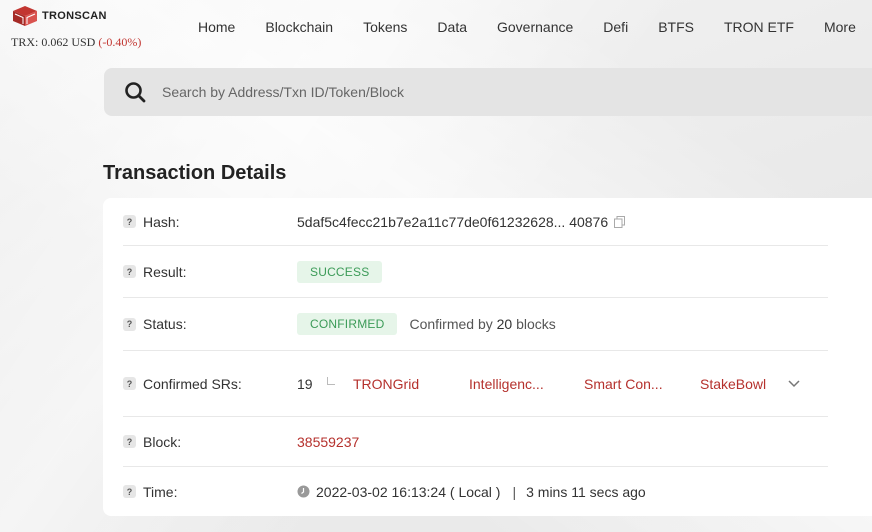 Image resolution: width=872 pixels, height=532 pixels. Describe the element at coordinates (615, 27) in the screenshot. I see `nav-defi: Defi` at that location.